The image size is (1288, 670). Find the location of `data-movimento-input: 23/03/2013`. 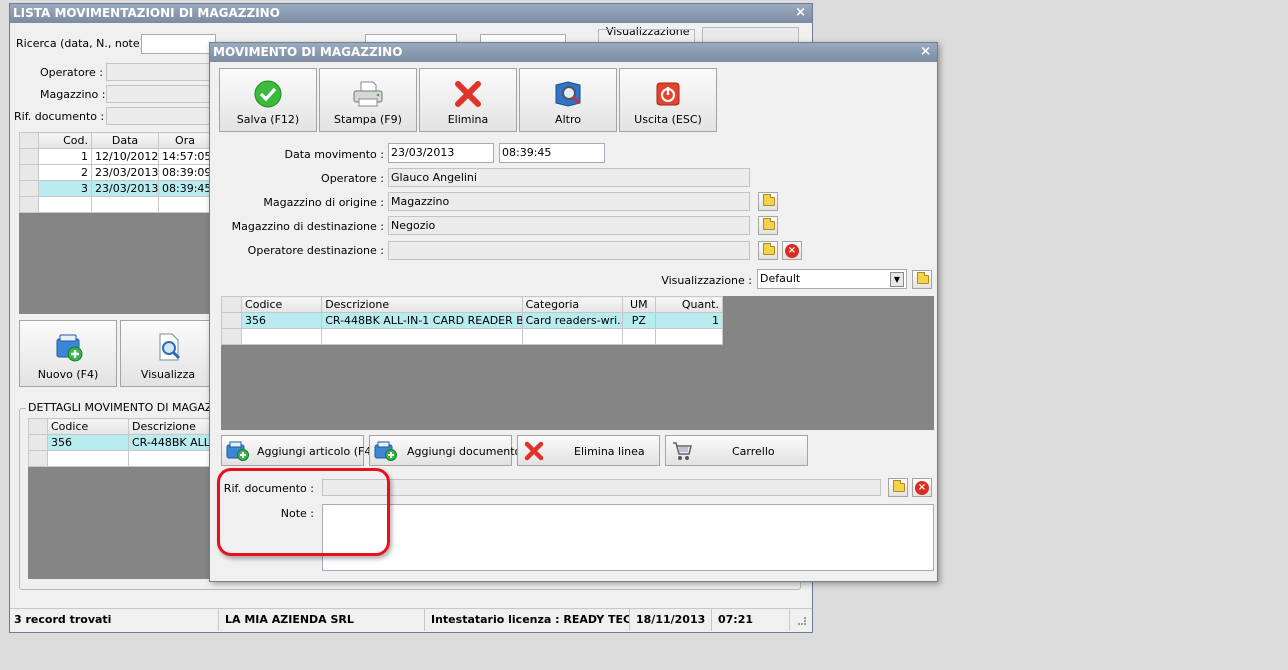

data-movimento-input: 23/03/2013 is located at coordinates (441, 153).